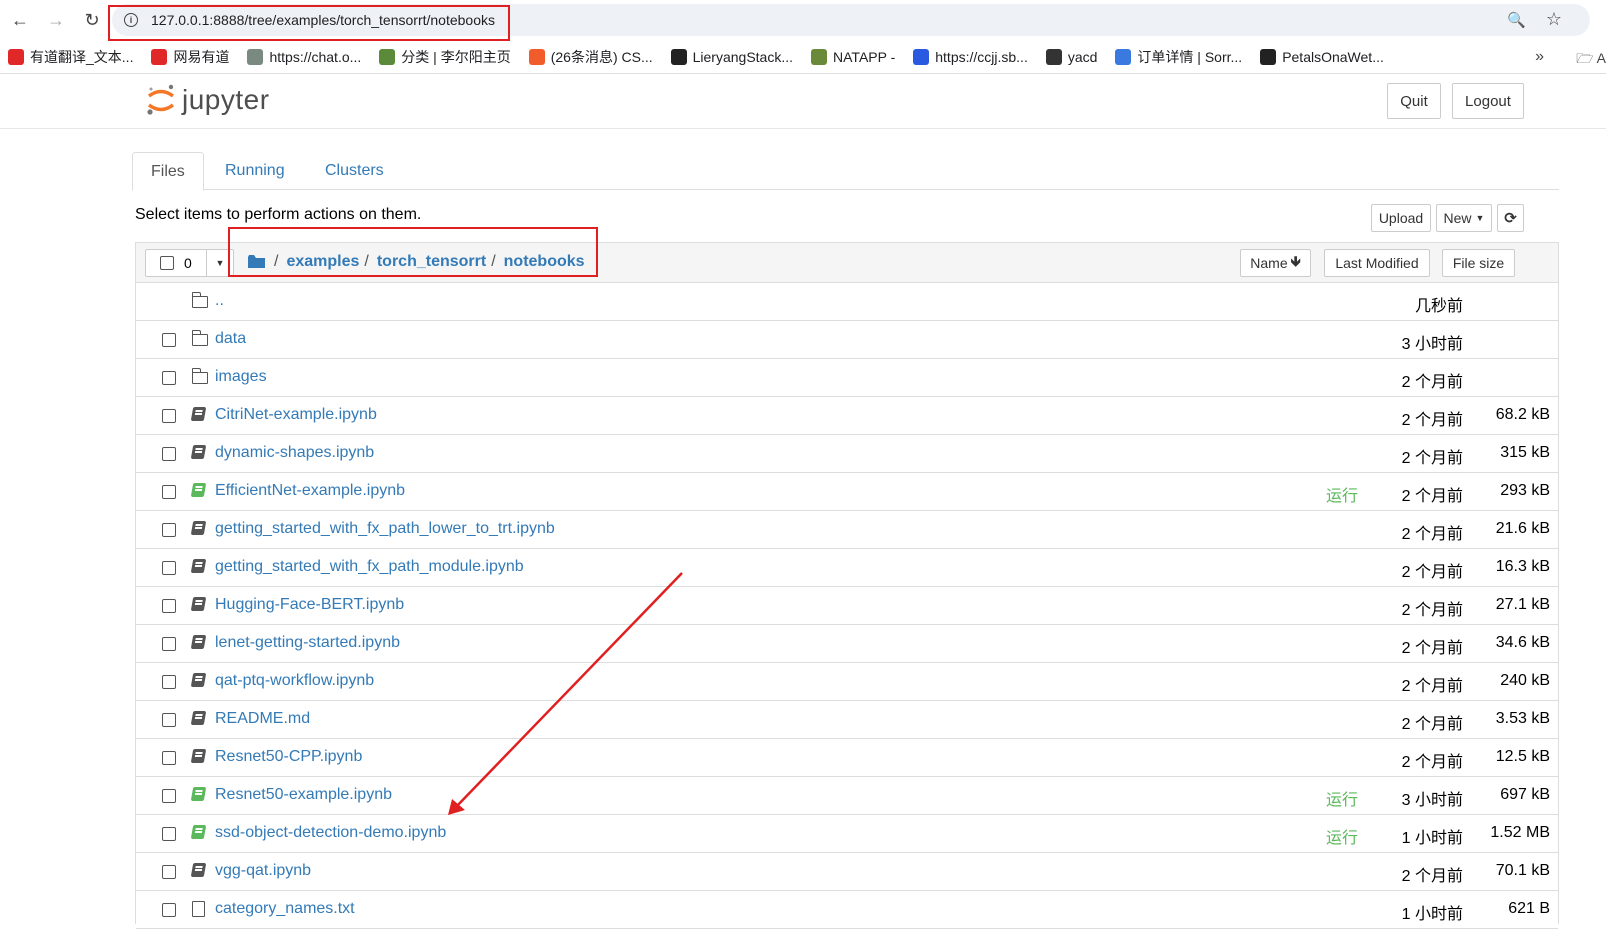 The height and width of the screenshot is (929, 1606). What do you see at coordinates (565, 693) in the screenshot?
I see `annotation-arrow` at bounding box center [565, 693].